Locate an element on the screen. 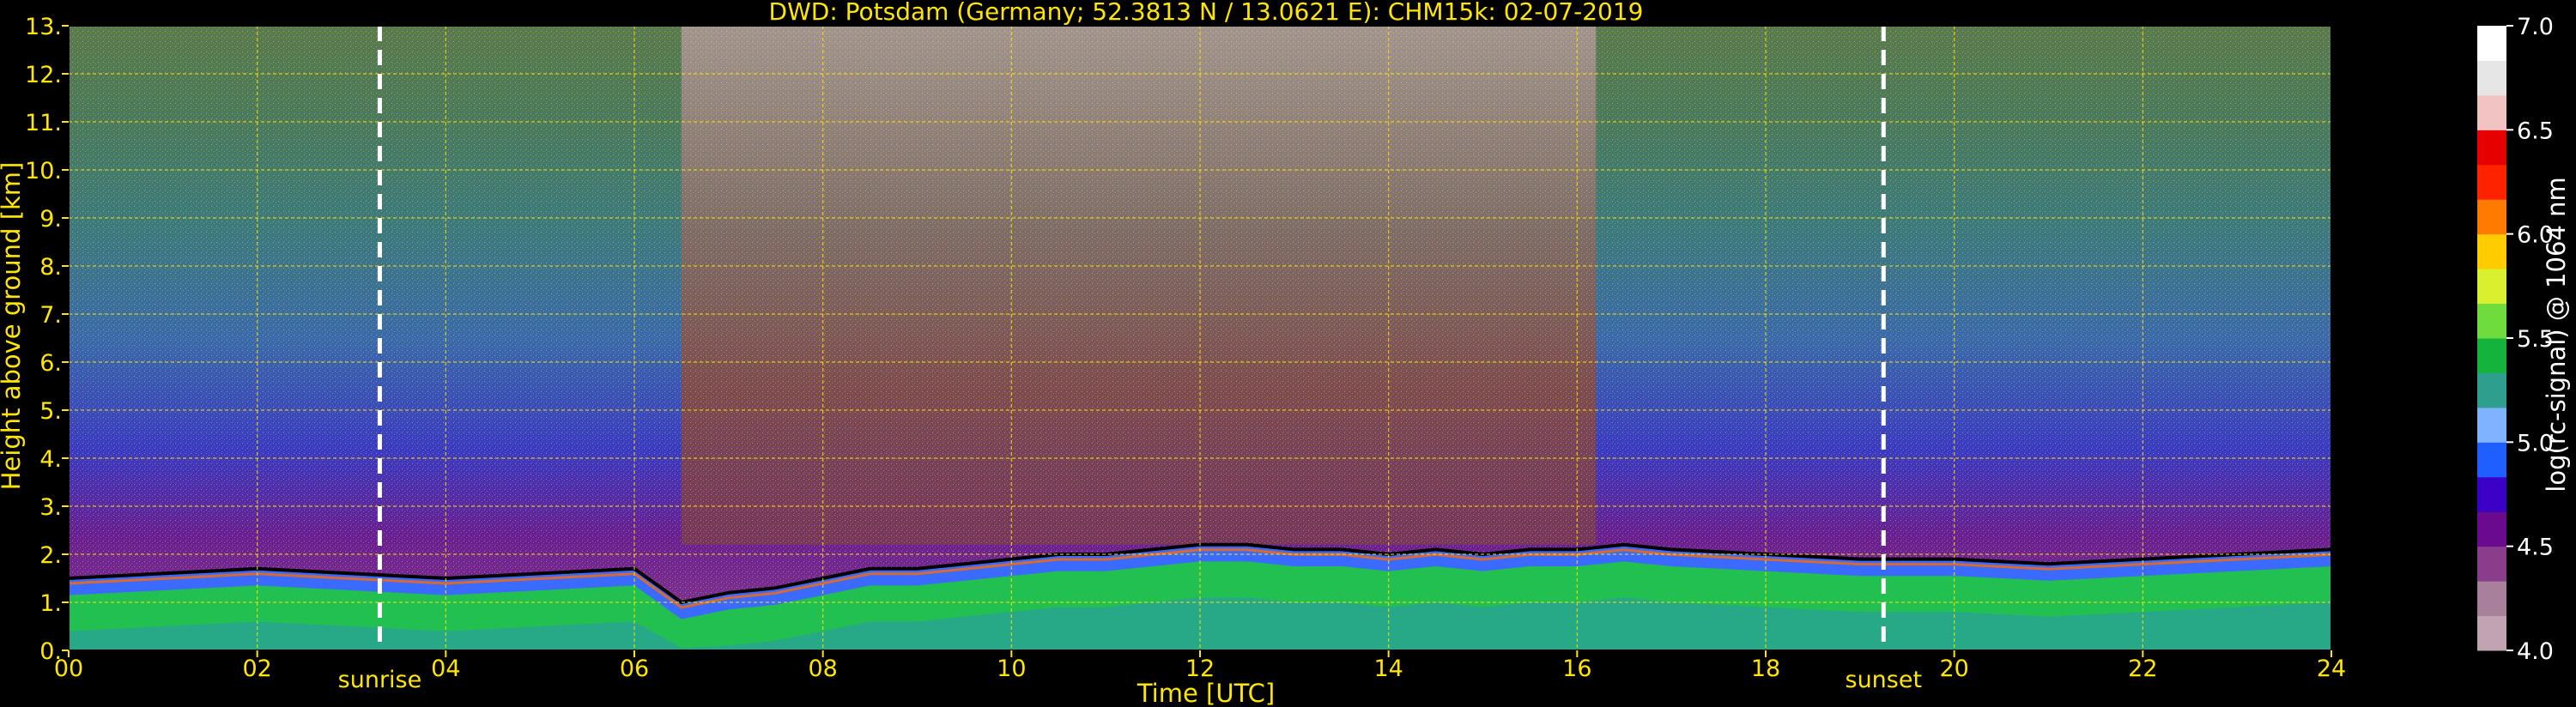 This screenshot has height=707, width=2576. y-axis-title: Height above ground [km] is located at coordinates (13, 327).